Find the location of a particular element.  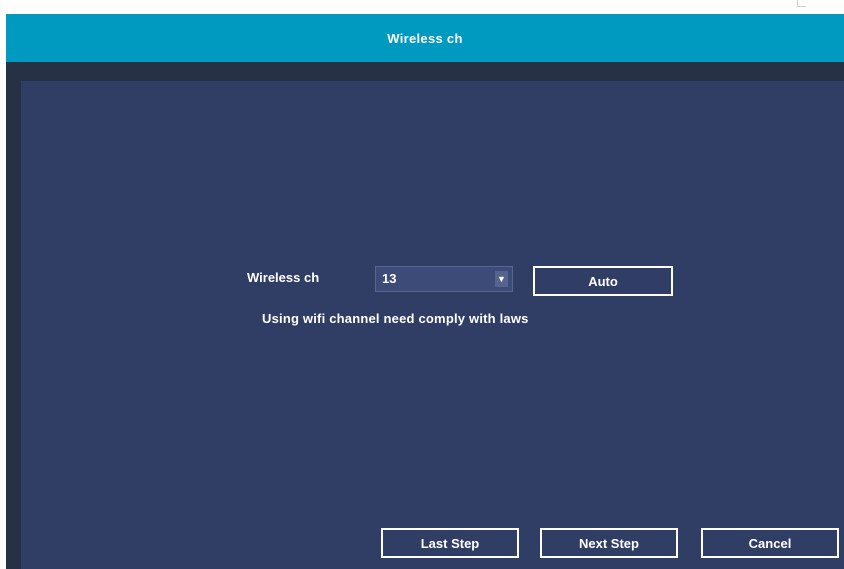

wireless-channel-value: 13 is located at coordinates (389, 278).